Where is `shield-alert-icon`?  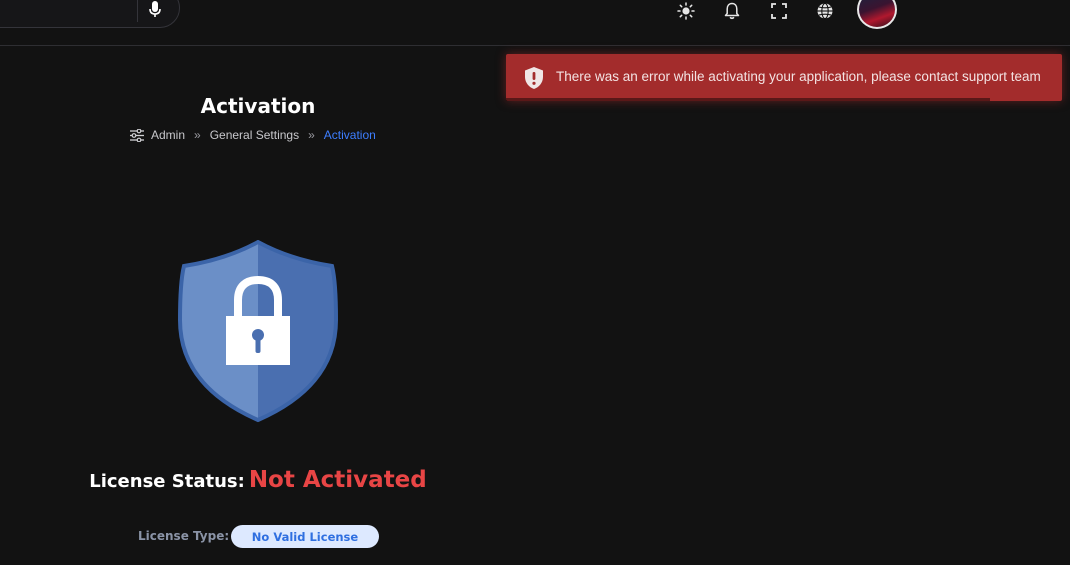
shield-alert-icon is located at coordinates (534, 78).